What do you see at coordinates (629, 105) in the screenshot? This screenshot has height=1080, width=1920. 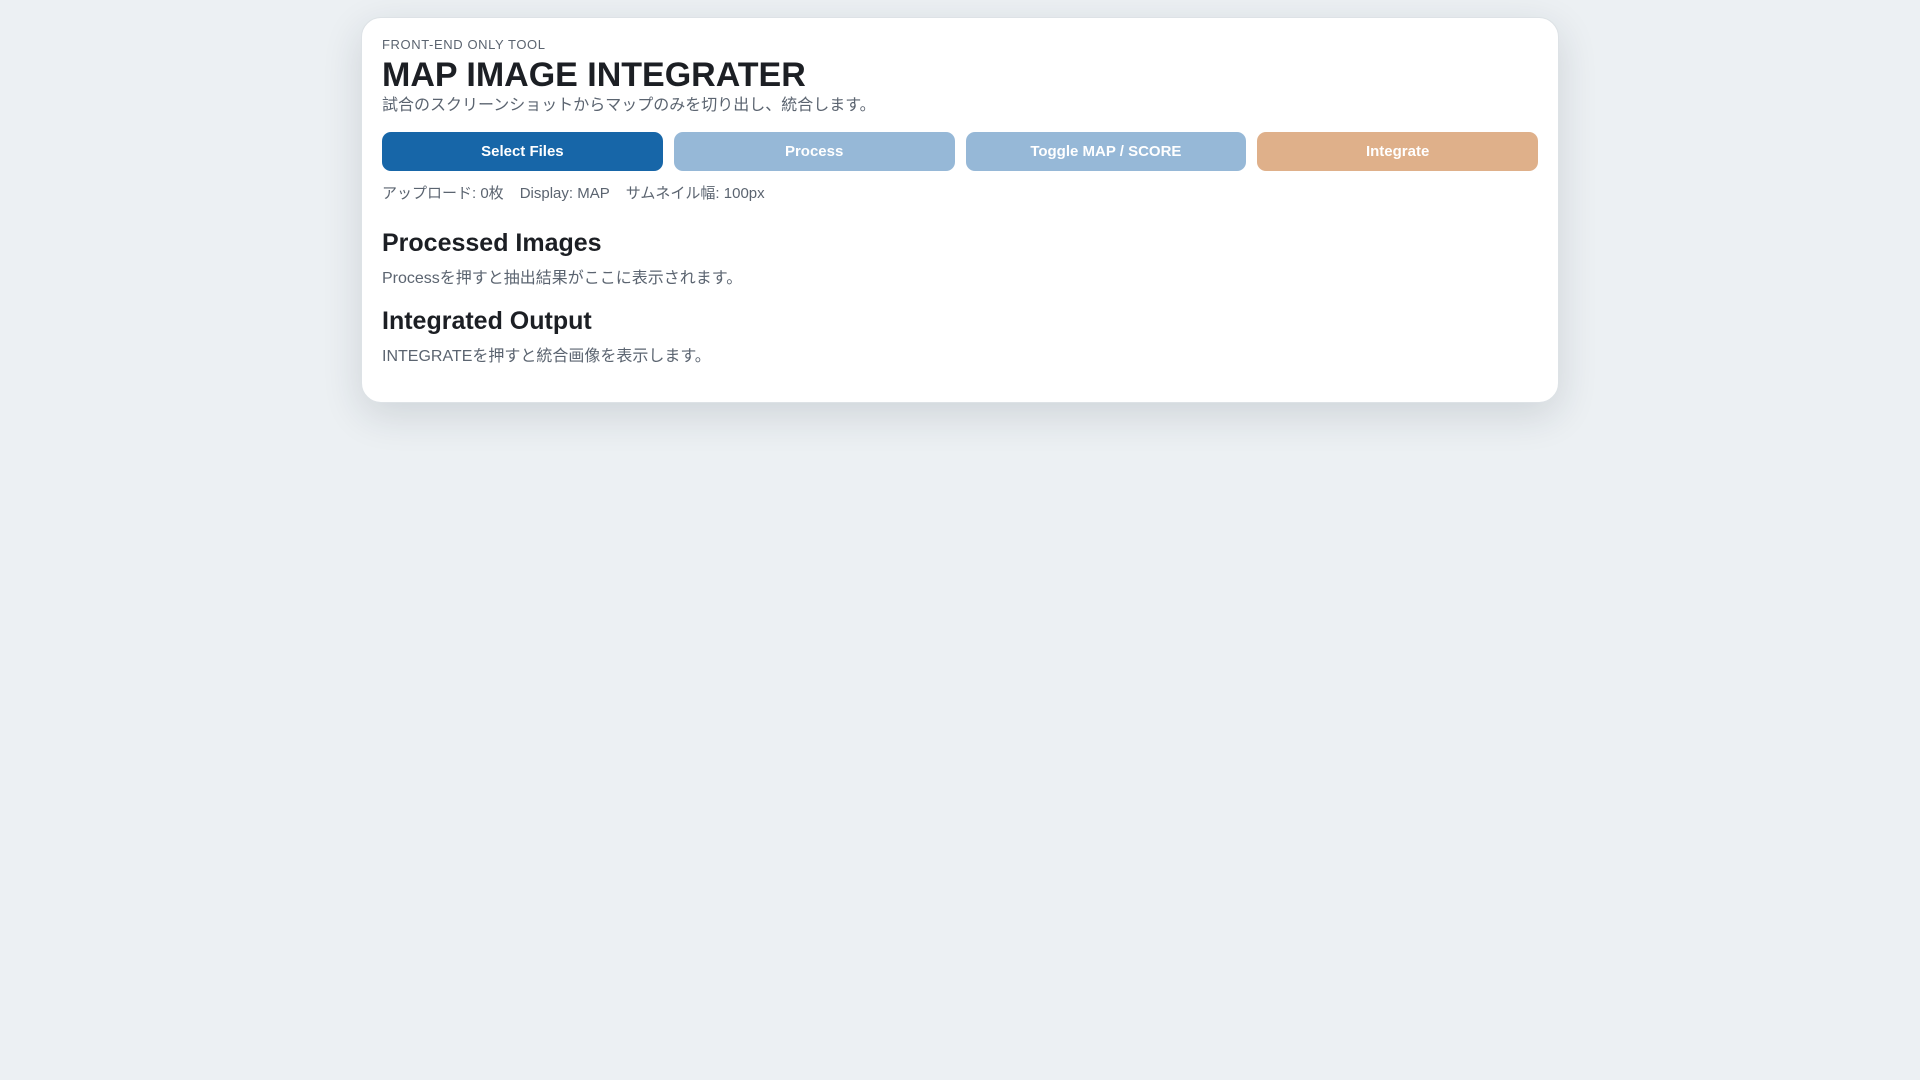 I see `page-subtitle: 試合のスクリーンショットからマップのみを切り出し、統合します。` at bounding box center [629, 105].